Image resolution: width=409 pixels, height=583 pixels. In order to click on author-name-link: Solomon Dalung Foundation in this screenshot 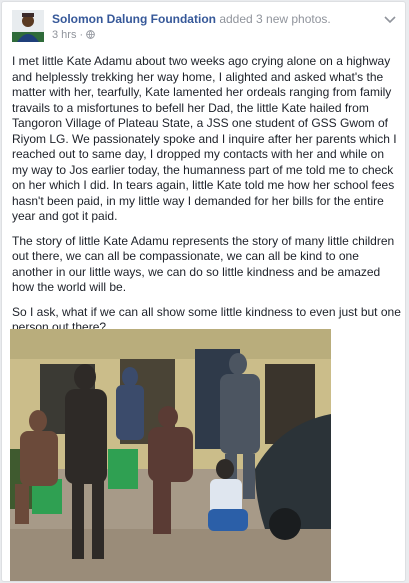, I will do `click(134, 19)`.